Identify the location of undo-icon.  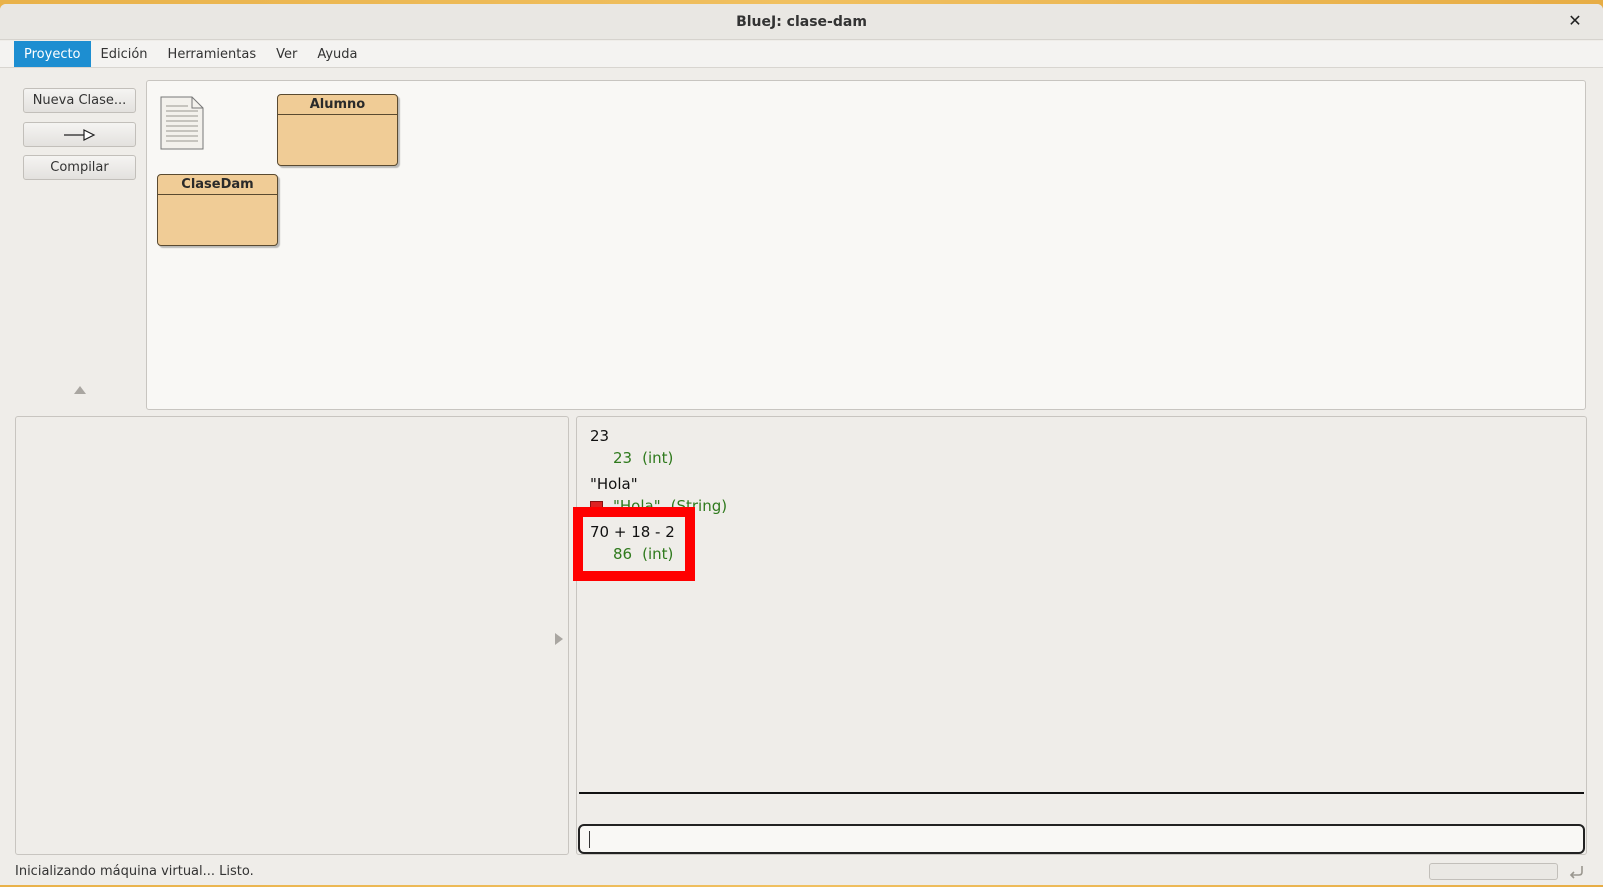
(1576, 872).